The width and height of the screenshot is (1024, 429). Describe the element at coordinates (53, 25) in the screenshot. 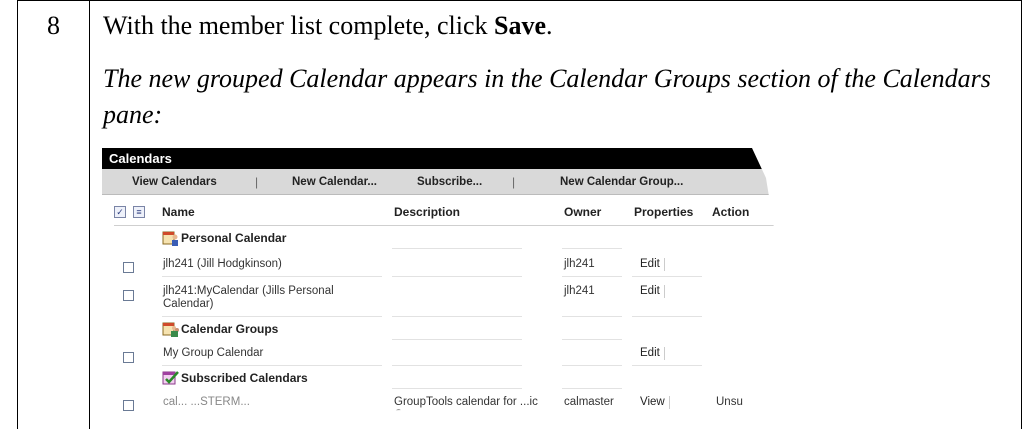

I see `step-number: 8` at that location.